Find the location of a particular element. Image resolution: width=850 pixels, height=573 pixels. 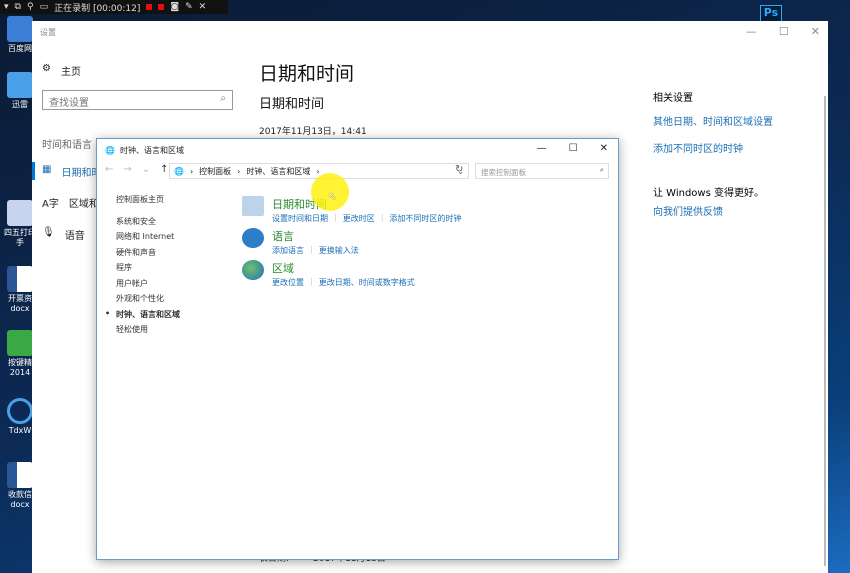

search-placeholder: 搜索控制面板 is located at coordinates (503, 172).